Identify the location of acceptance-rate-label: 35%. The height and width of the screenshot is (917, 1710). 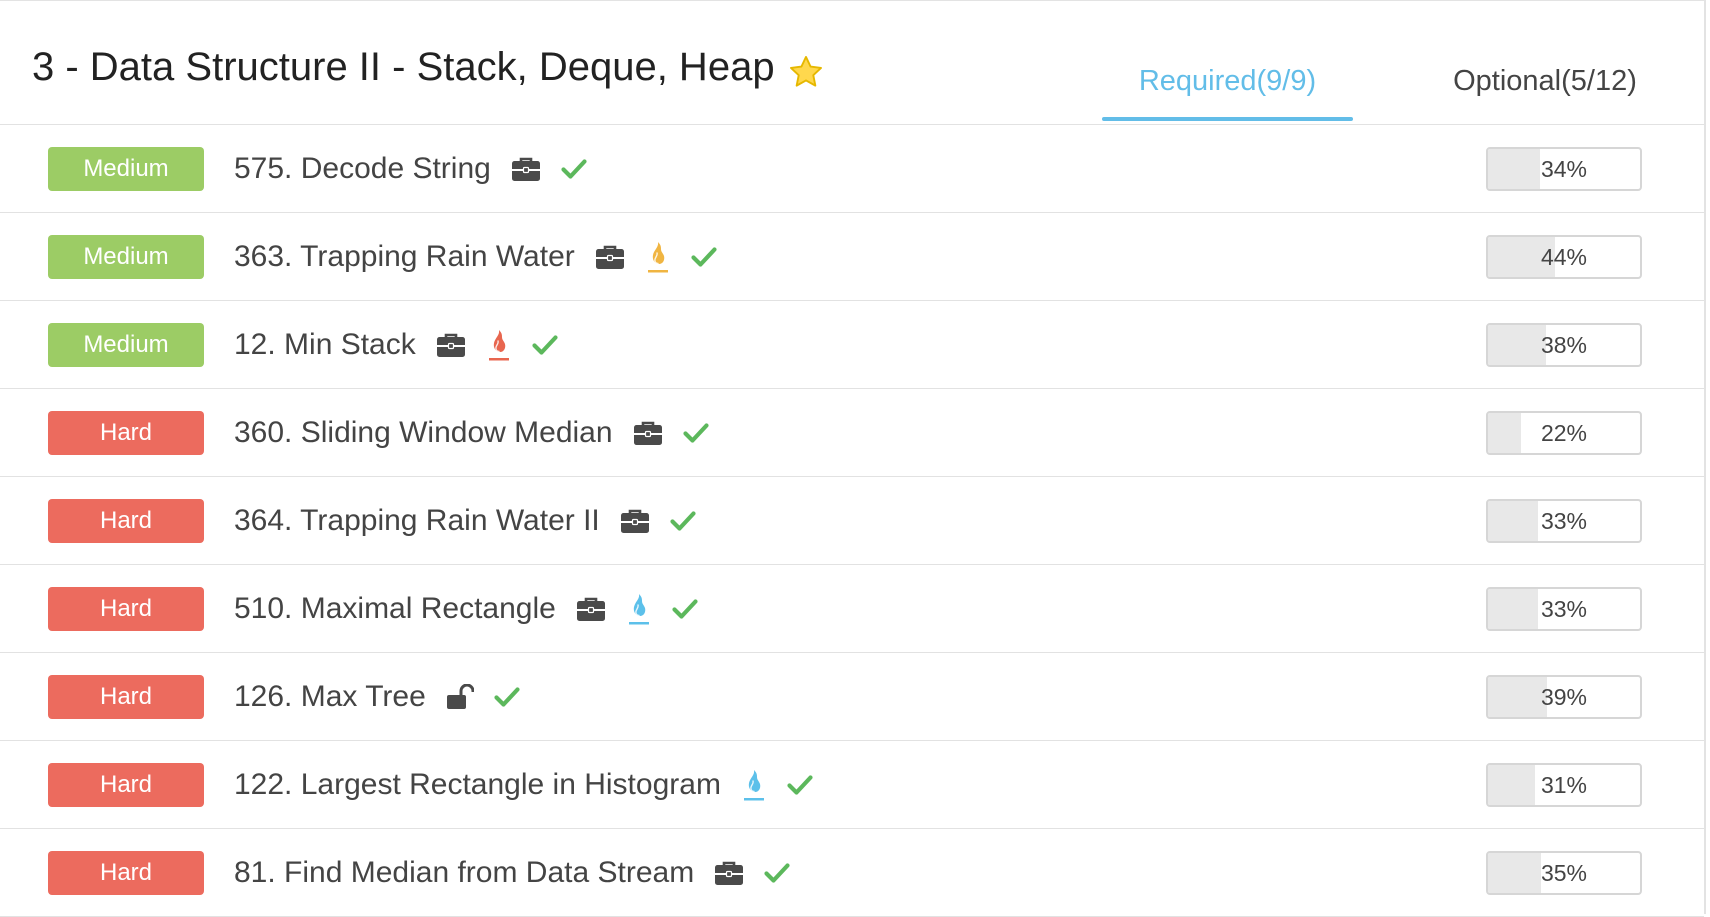
(1564, 873).